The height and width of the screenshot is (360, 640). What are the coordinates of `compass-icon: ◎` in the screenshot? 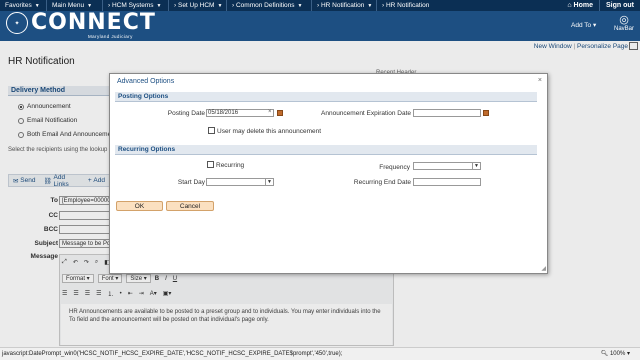 It's located at (624, 20).